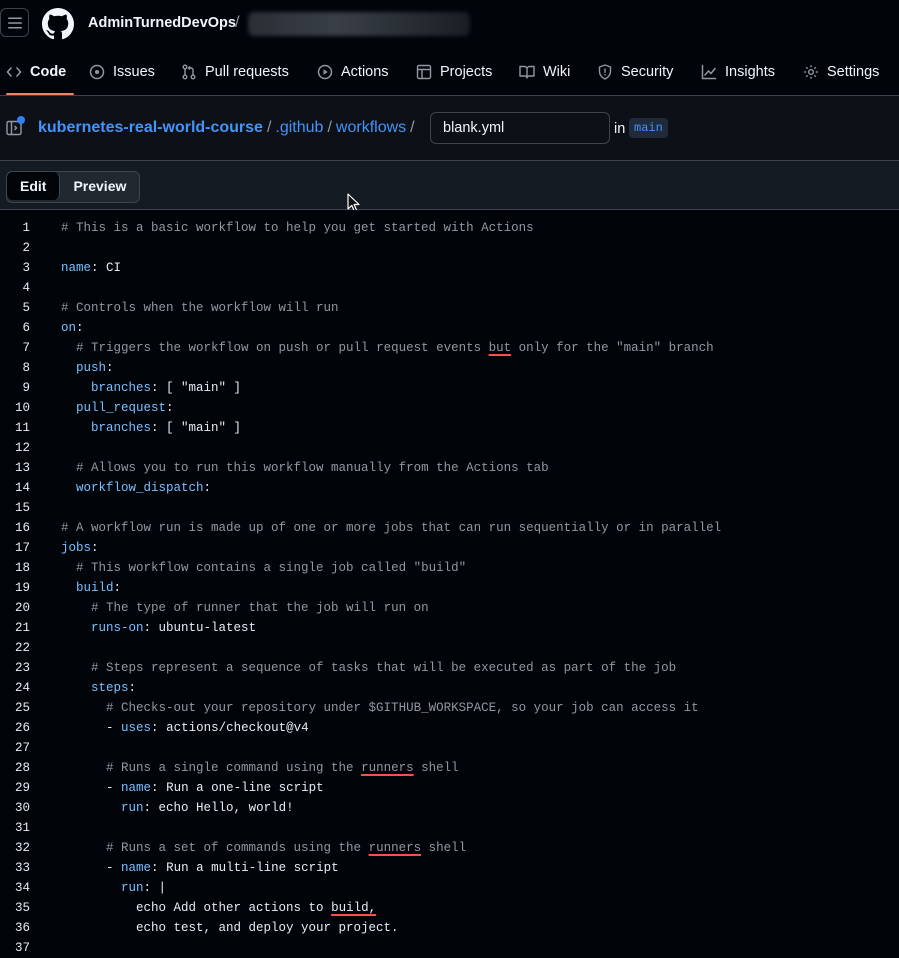 The height and width of the screenshot is (958, 899). What do you see at coordinates (811, 72) in the screenshot?
I see `gear-icon` at bounding box center [811, 72].